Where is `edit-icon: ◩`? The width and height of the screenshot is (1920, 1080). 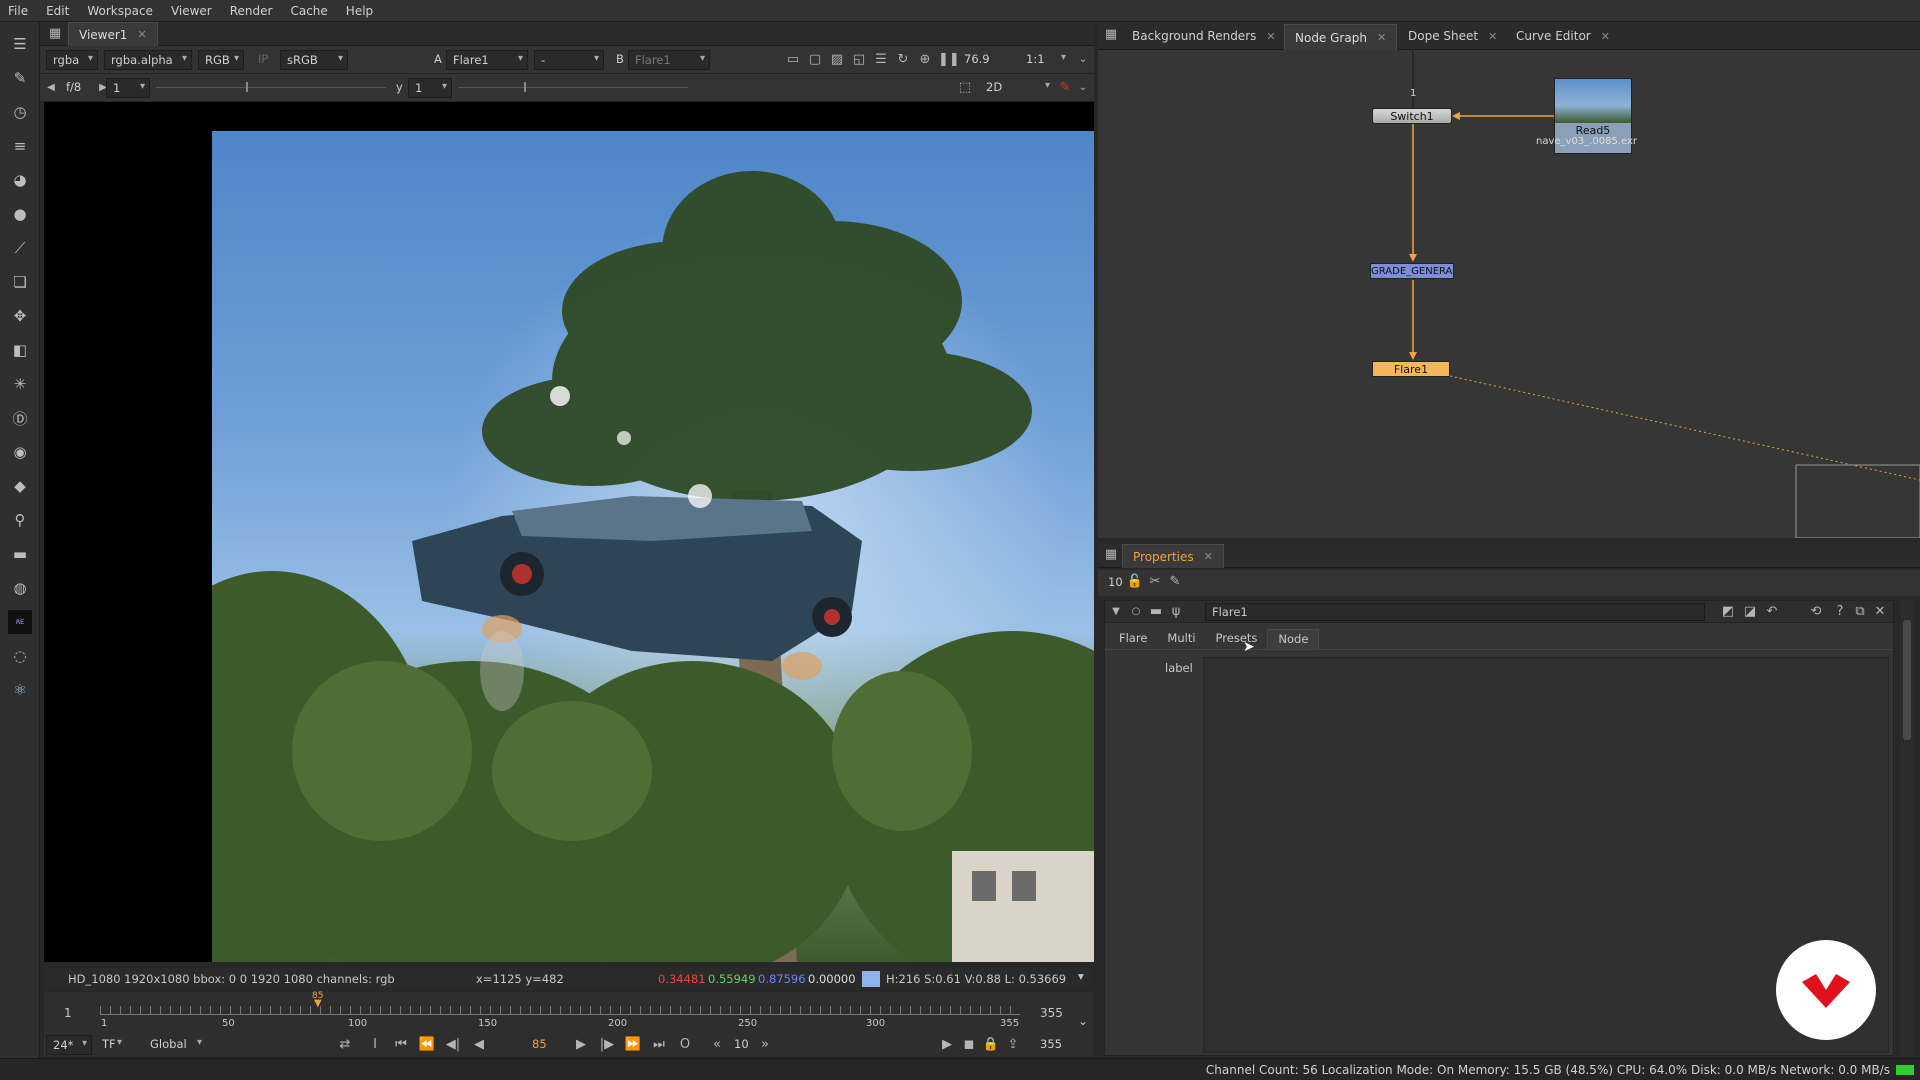 edit-icon: ◩ is located at coordinates (1728, 612).